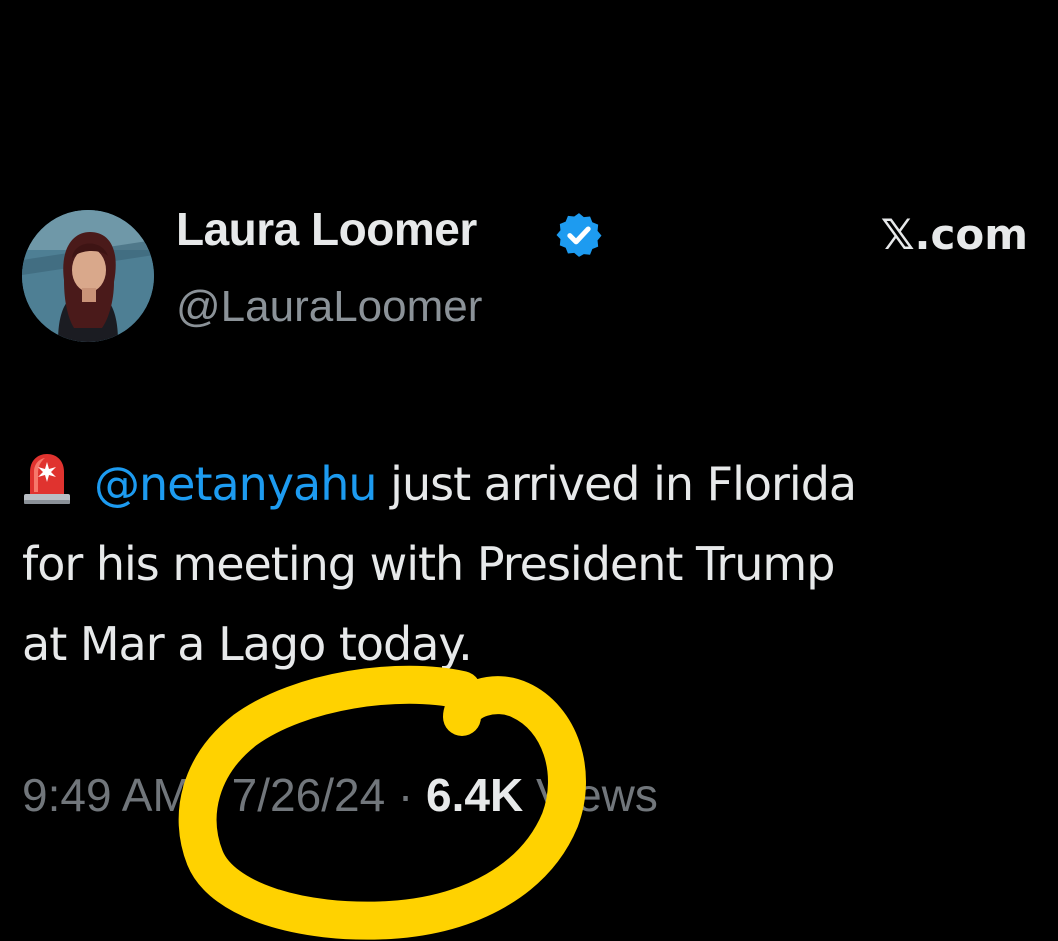 Image resolution: width=1058 pixels, height=941 pixels. I want to click on tweet-time: 9:49 AM, so click(106, 795).